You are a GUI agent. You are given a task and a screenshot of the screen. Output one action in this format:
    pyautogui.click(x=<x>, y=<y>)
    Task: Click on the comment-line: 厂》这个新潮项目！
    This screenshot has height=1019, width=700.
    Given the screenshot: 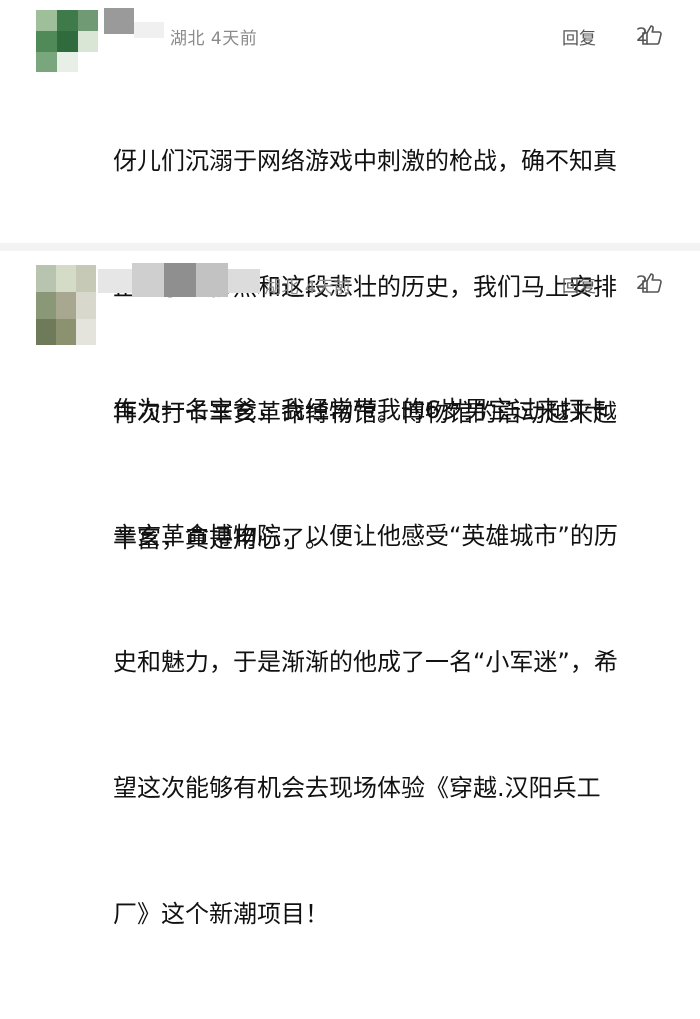 What is the action you would take?
    pyautogui.click(x=221, y=914)
    